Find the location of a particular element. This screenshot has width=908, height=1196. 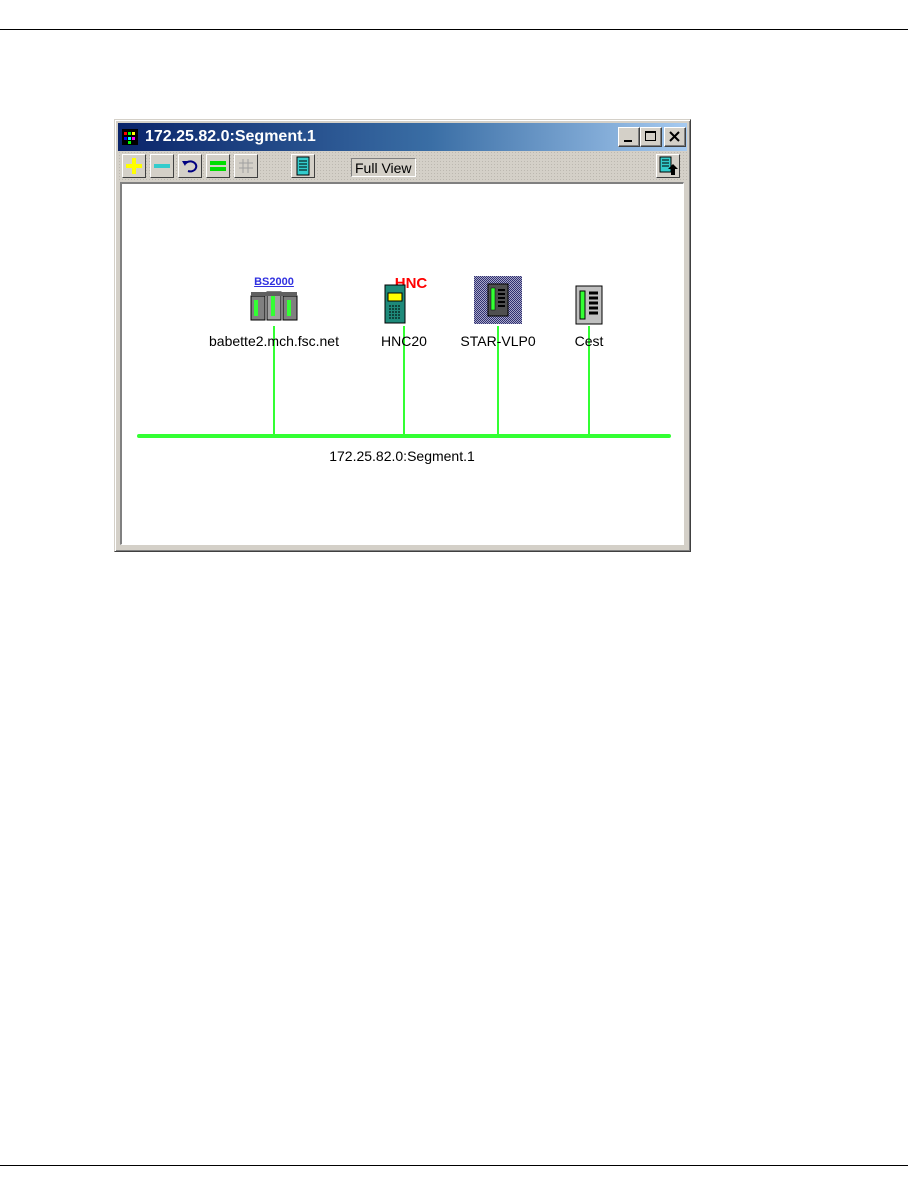

equal-button is located at coordinates (218, 166).